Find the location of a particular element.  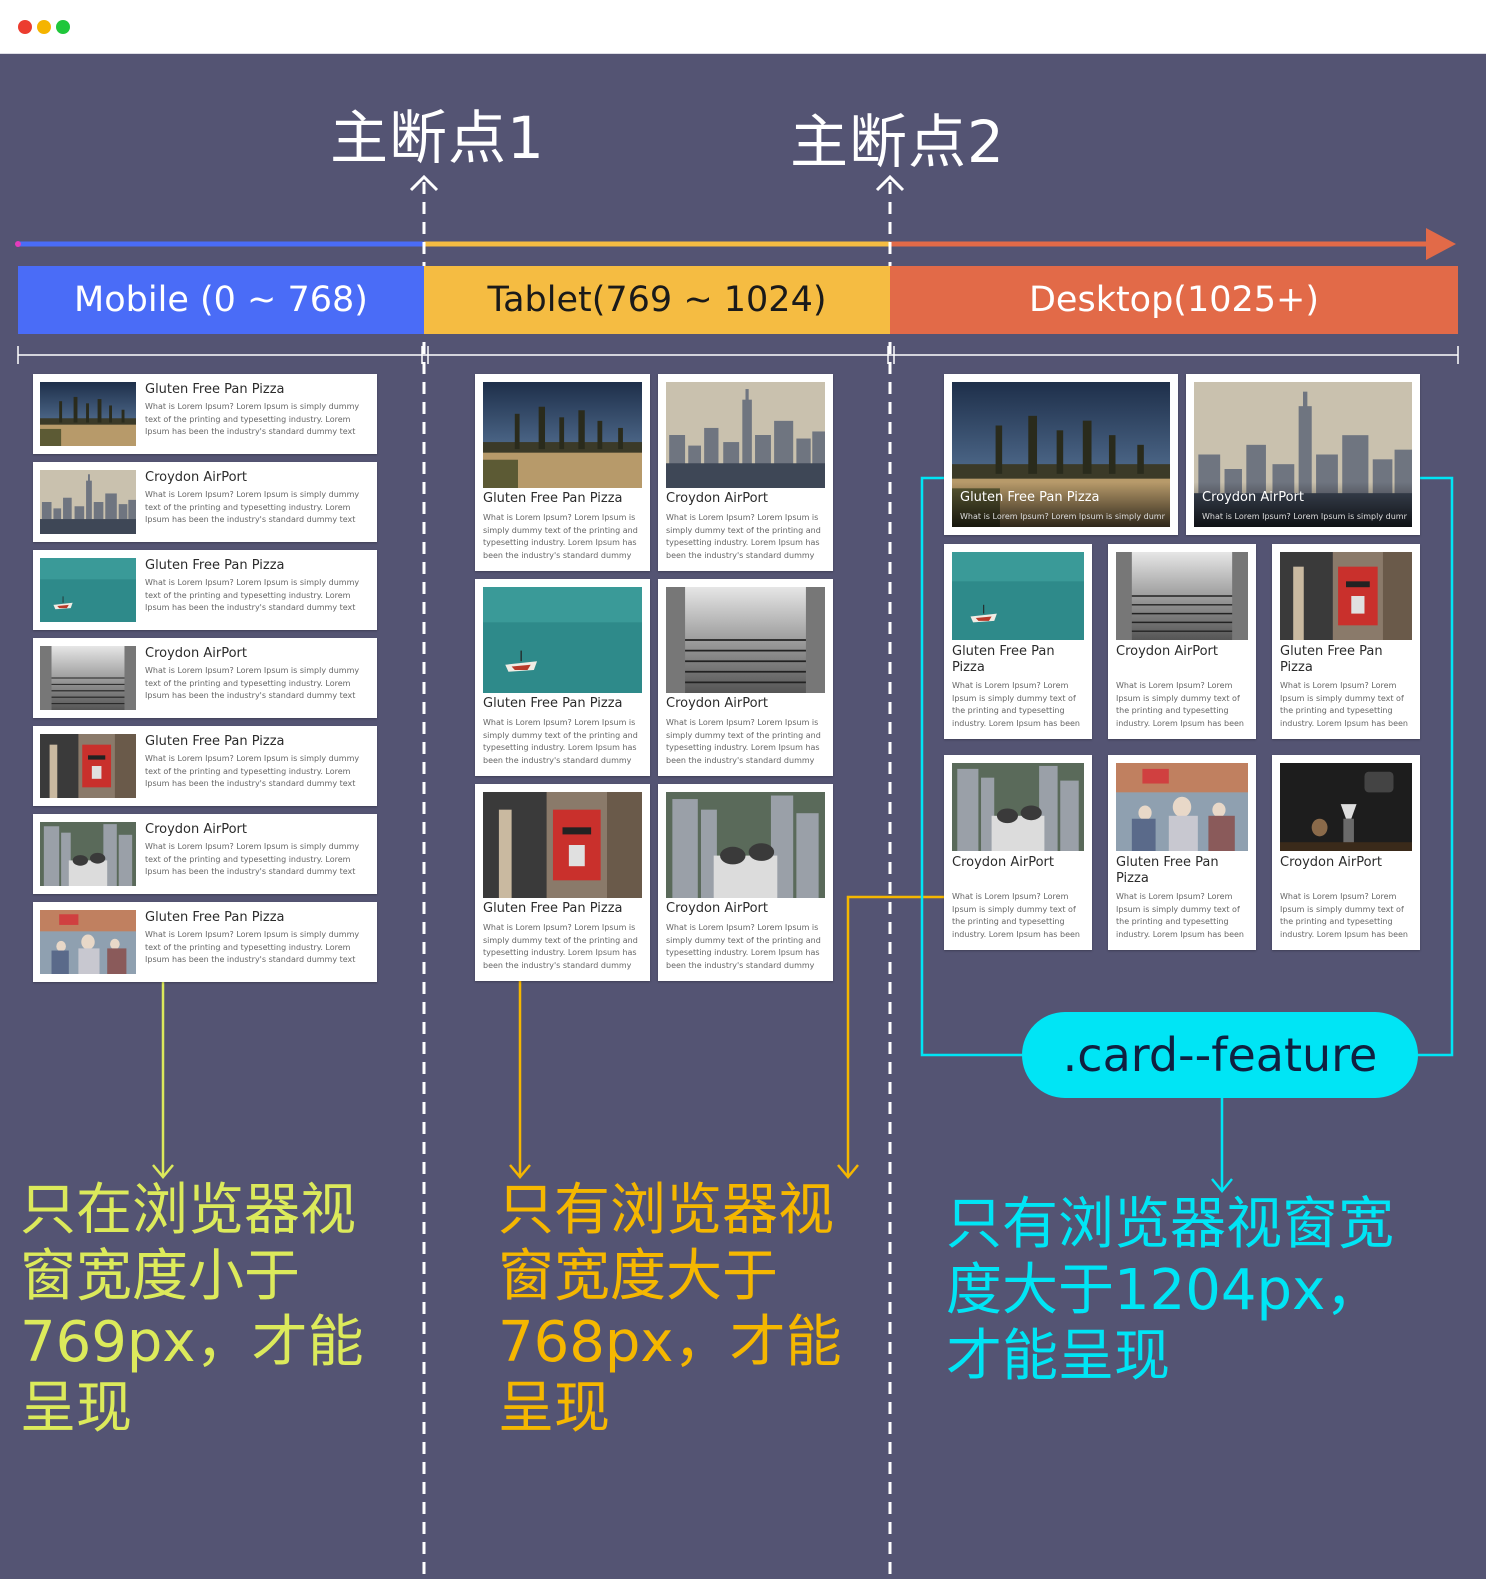

desktop-band: Desktop(1025+) is located at coordinates (1174, 300).